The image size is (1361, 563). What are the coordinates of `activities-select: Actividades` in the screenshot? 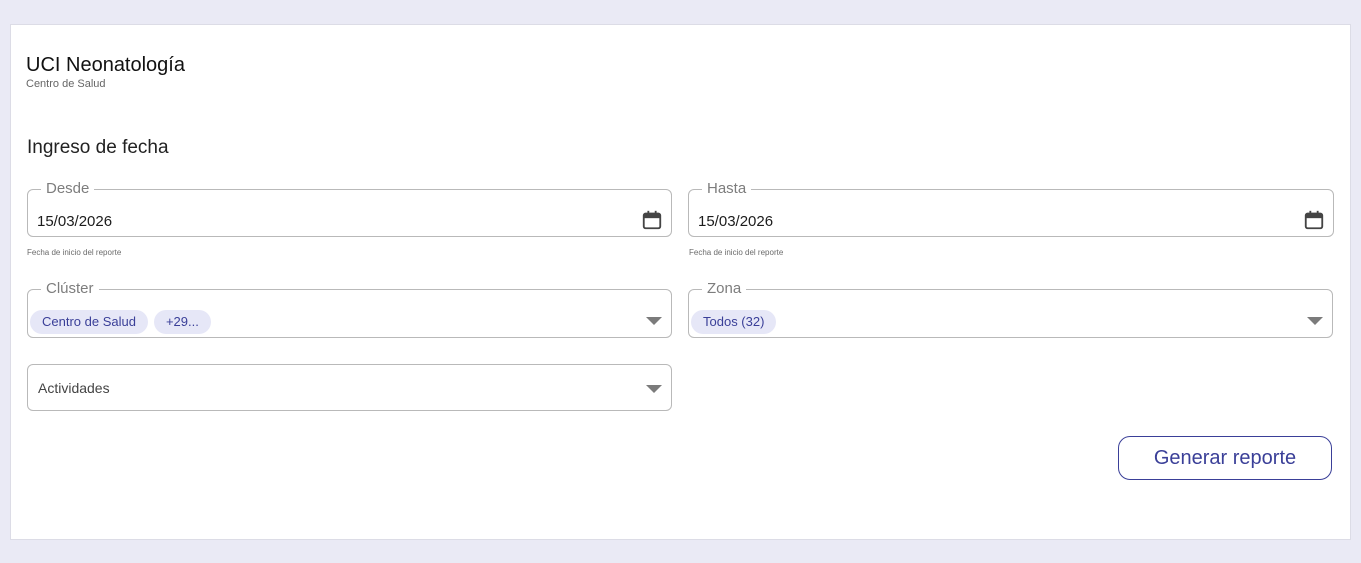 It's located at (349, 387).